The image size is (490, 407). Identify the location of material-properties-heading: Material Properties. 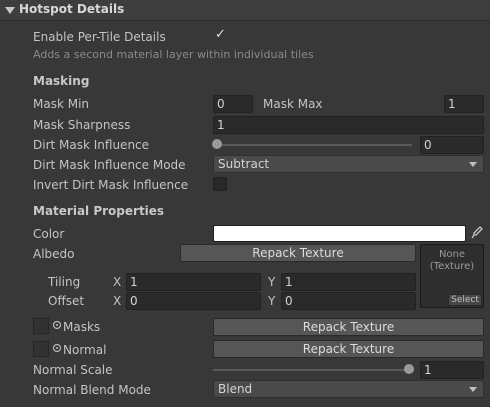
(99, 211).